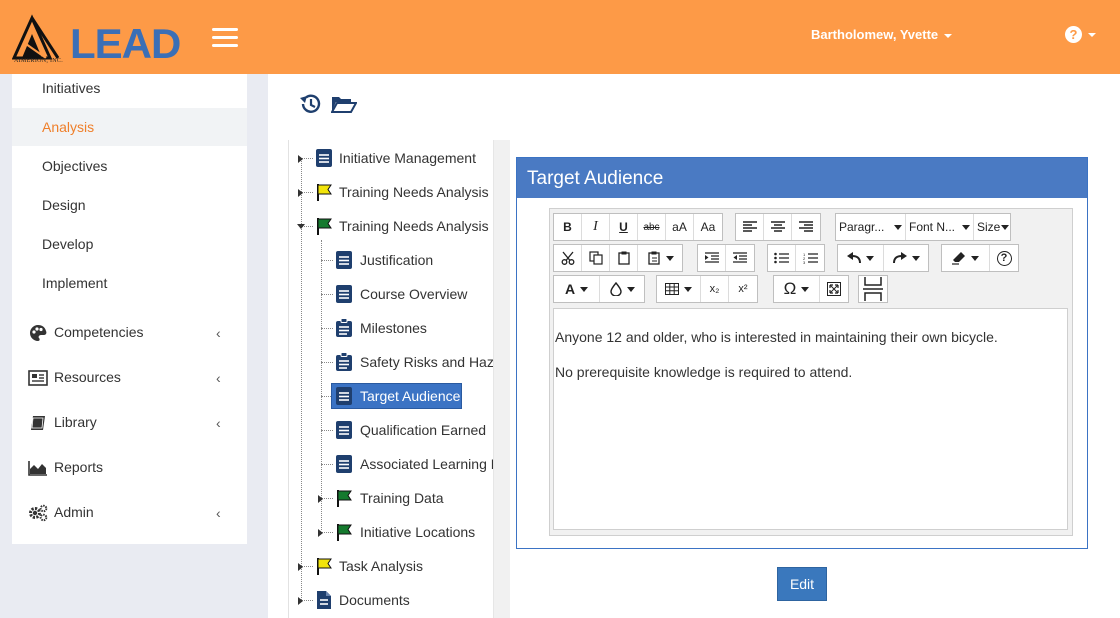 This screenshot has width=1120, height=618. Describe the element at coordinates (129, 88) in the screenshot. I see `sidebar-item-initiatives: Initiatives` at that location.